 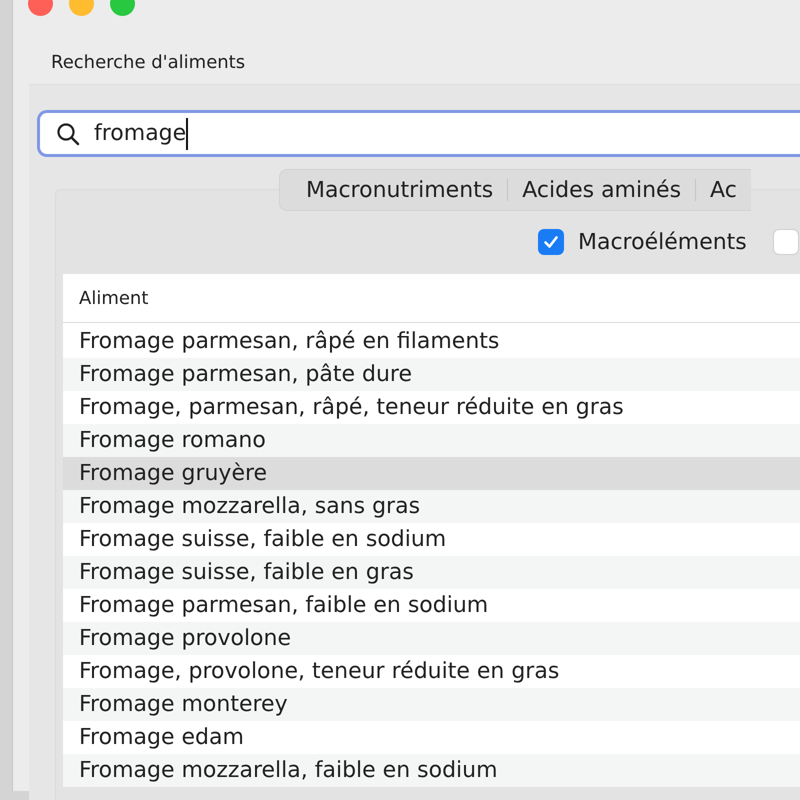 What do you see at coordinates (148, 63) in the screenshot?
I see `window-title: Recherche d'aliments` at bounding box center [148, 63].